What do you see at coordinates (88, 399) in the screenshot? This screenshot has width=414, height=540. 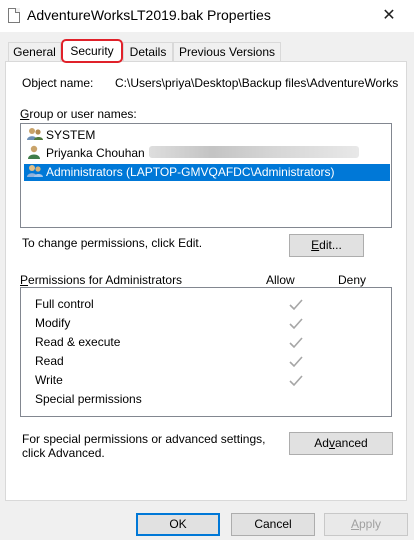 I see `permission-row-special: Special permissions` at bounding box center [88, 399].